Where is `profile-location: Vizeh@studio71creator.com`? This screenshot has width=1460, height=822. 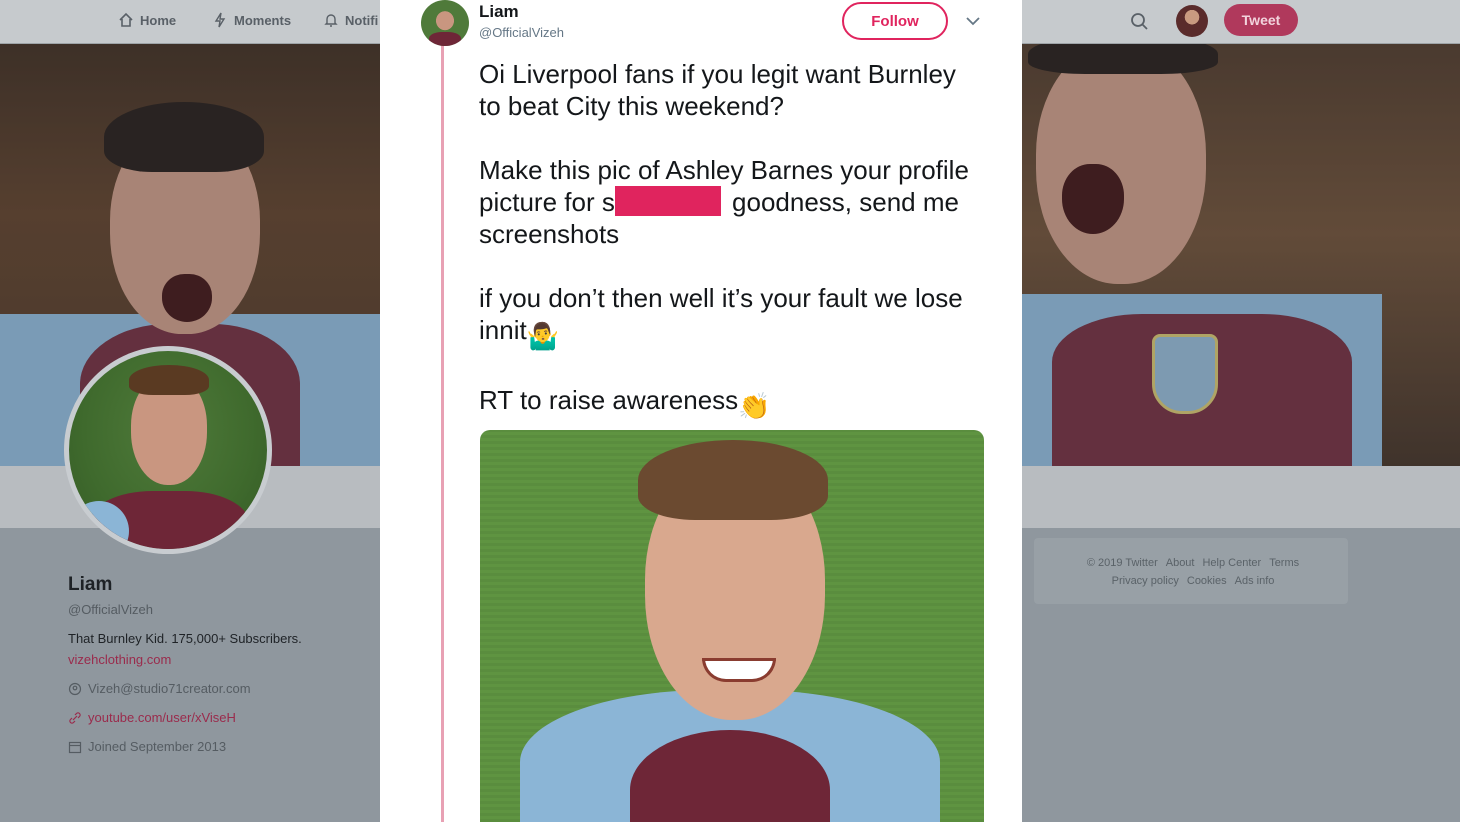
profile-location: Vizeh@studio71creator.com is located at coordinates (169, 688).